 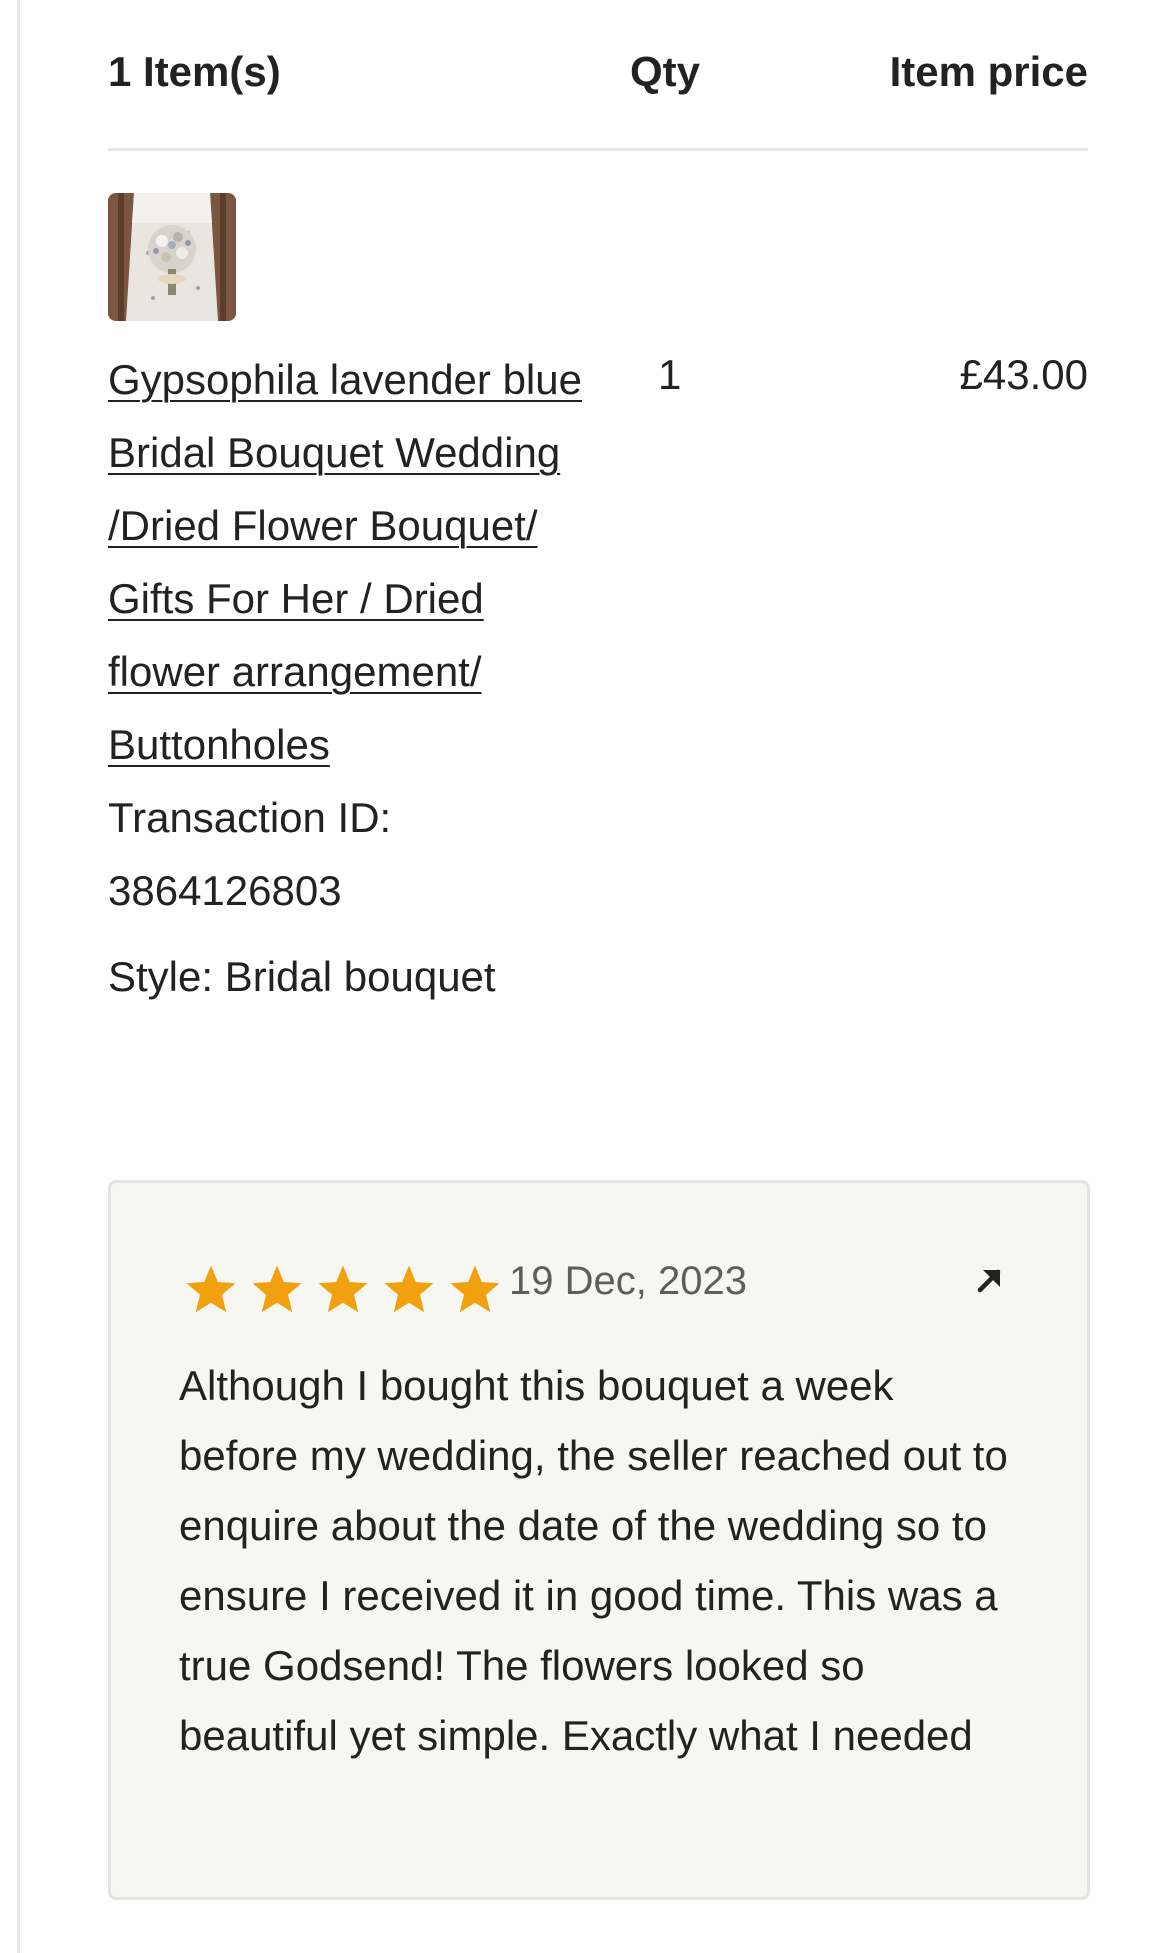 I want to click on items-table-header: 1 Item(s) Qty Item price, so click(x=598, y=75).